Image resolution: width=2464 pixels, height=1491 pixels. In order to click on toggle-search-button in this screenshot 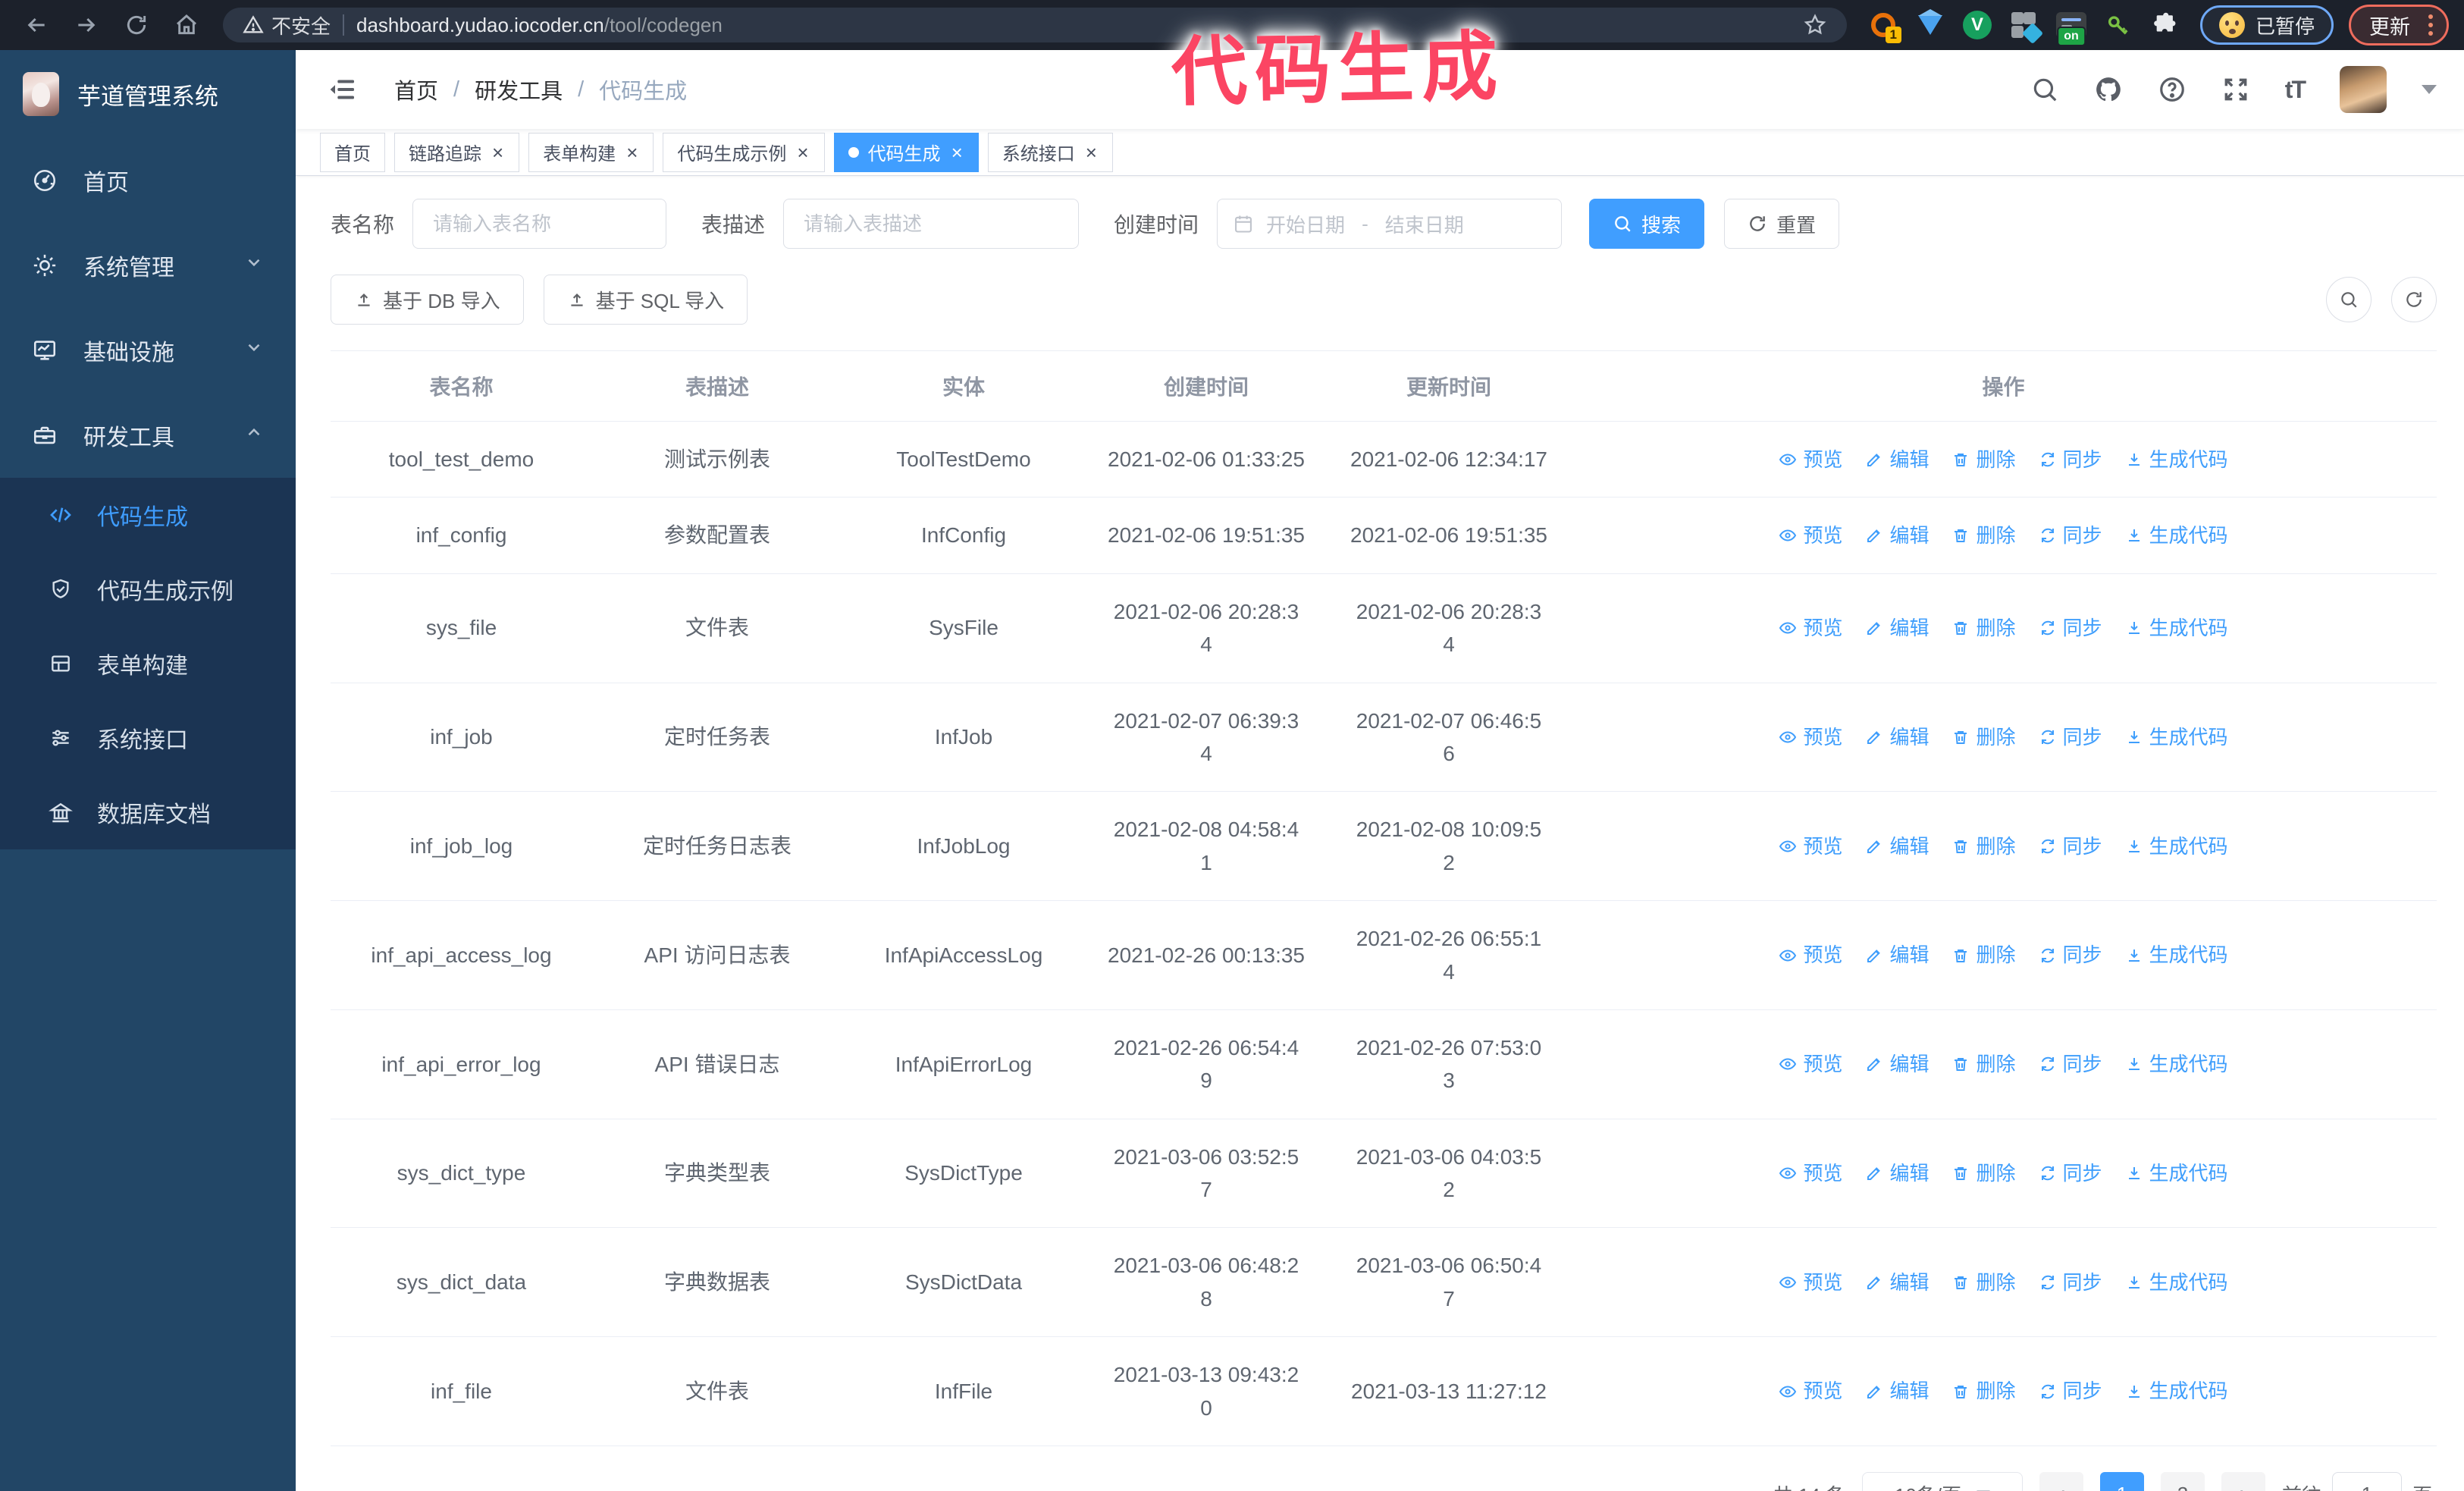, I will do `click(2349, 299)`.